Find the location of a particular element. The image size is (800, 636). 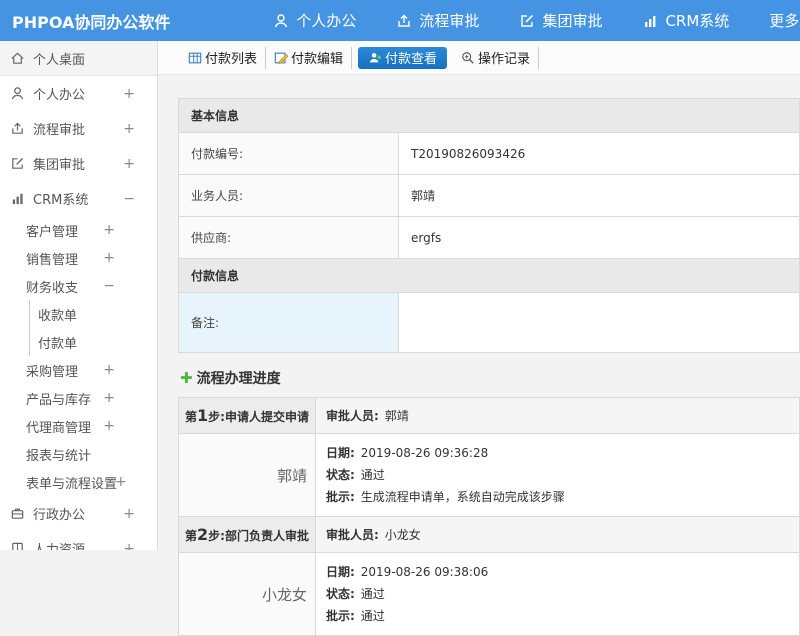

nav-personal-office: 个人办公 is located at coordinates (314, 20).